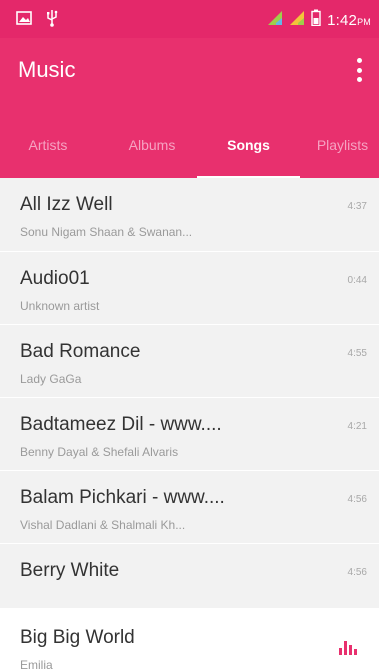  I want to click on song-title: All Izz Well, so click(66, 204).